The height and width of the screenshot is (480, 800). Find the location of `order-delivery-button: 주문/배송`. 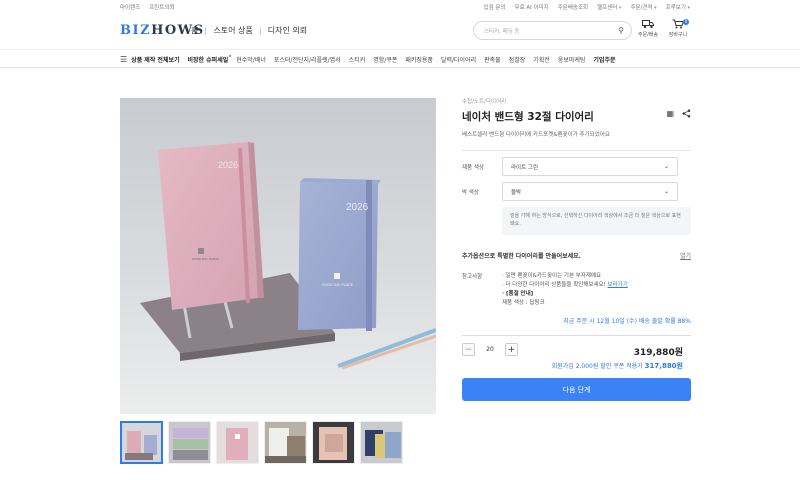

order-delivery-button: 주문/배송 is located at coordinates (648, 28).